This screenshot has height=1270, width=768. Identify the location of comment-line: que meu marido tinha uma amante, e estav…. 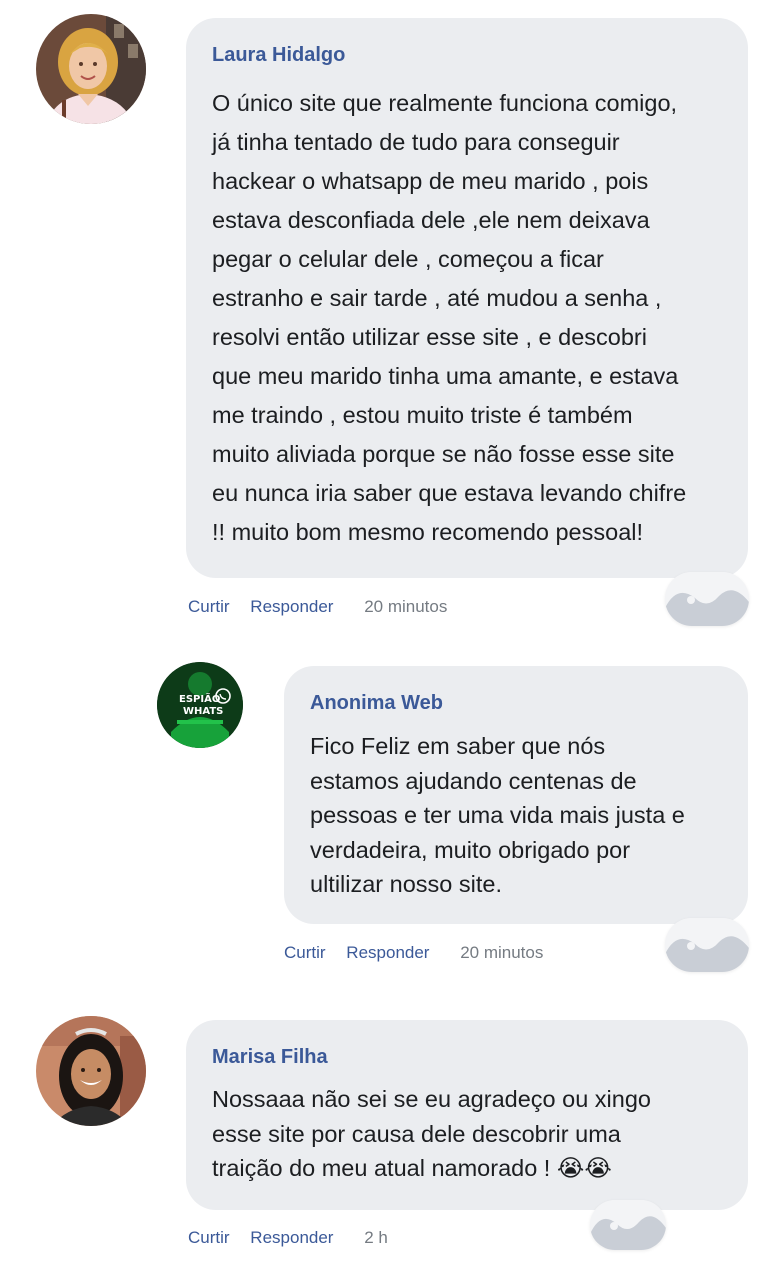
(445, 376).